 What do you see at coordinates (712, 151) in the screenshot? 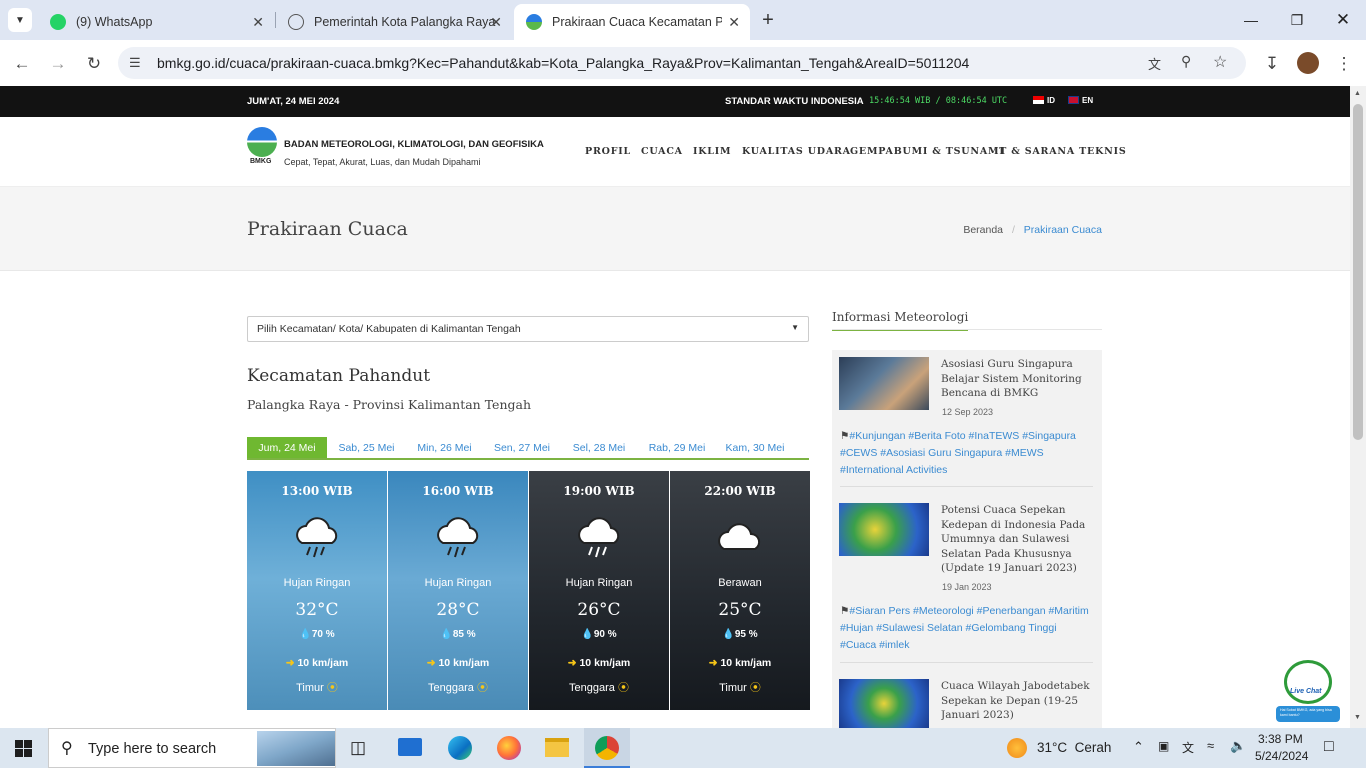
I see `menu-iklim: IKLIM` at bounding box center [712, 151].